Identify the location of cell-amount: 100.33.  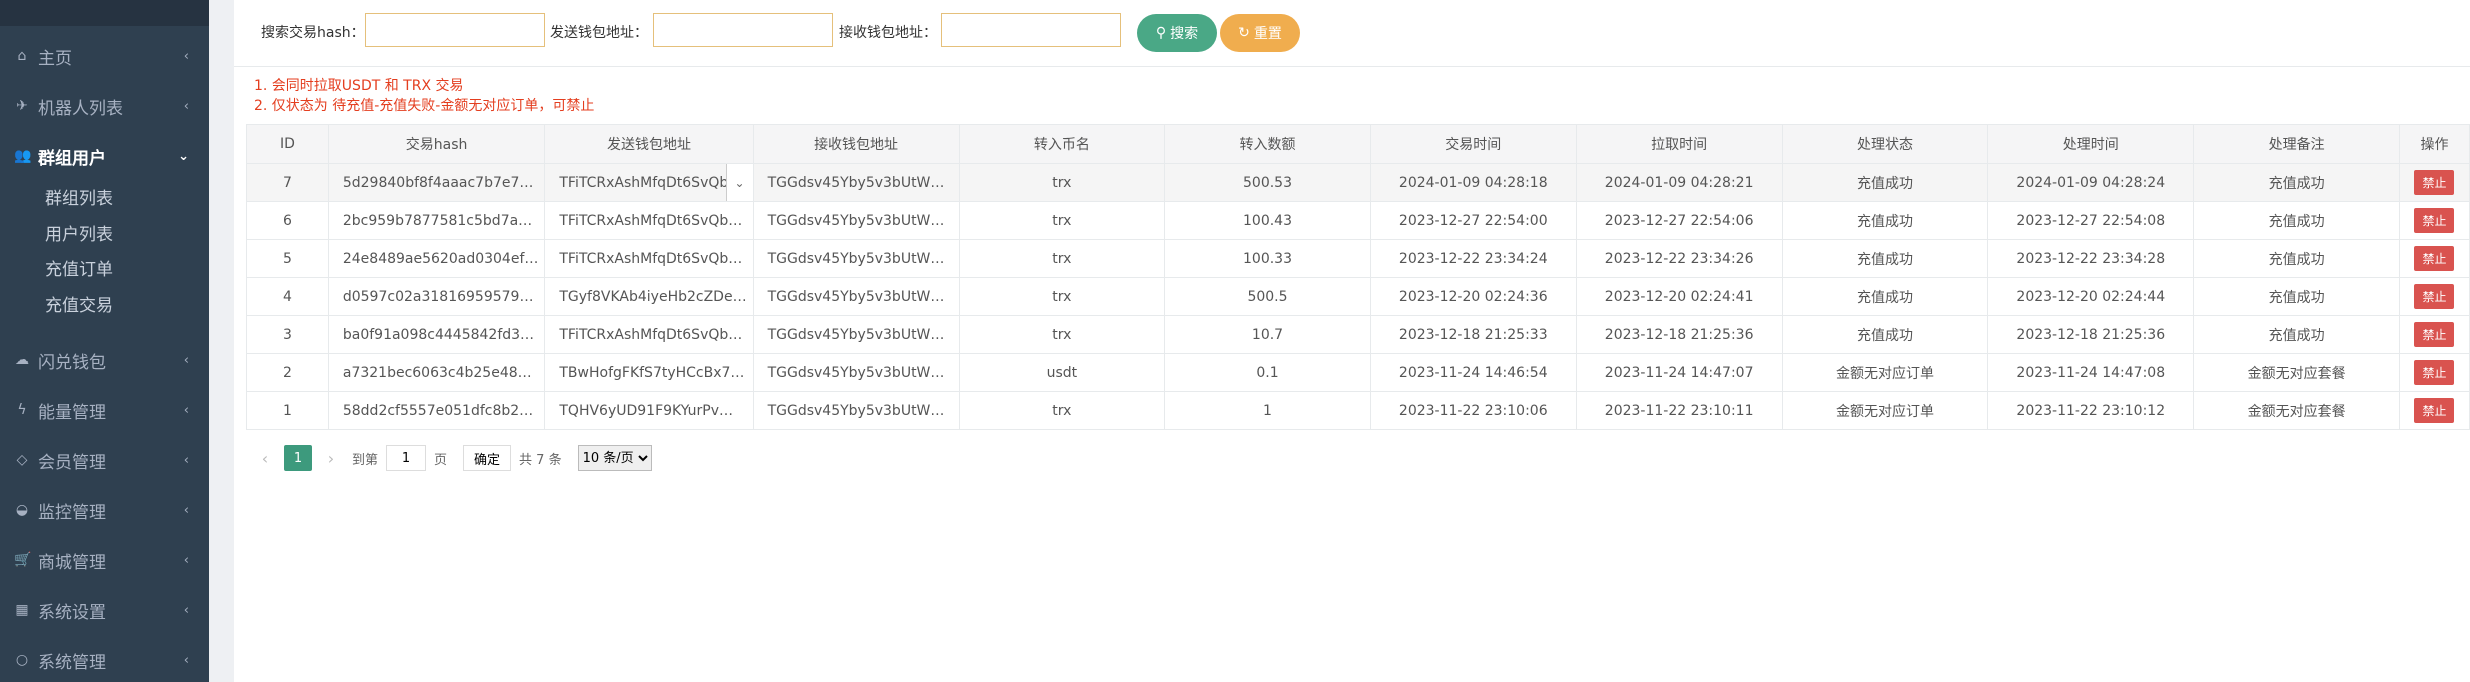
(1267, 258).